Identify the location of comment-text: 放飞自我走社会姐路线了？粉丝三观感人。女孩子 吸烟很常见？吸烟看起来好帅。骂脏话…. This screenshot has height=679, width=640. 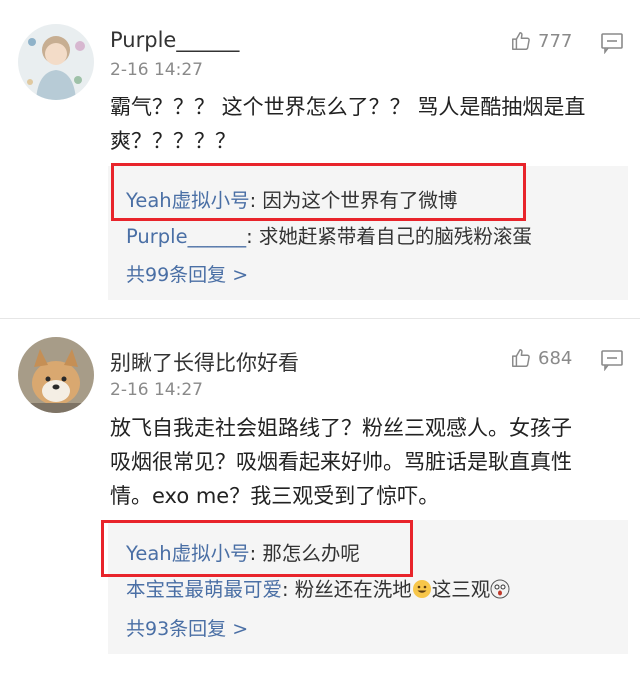
(365, 462).